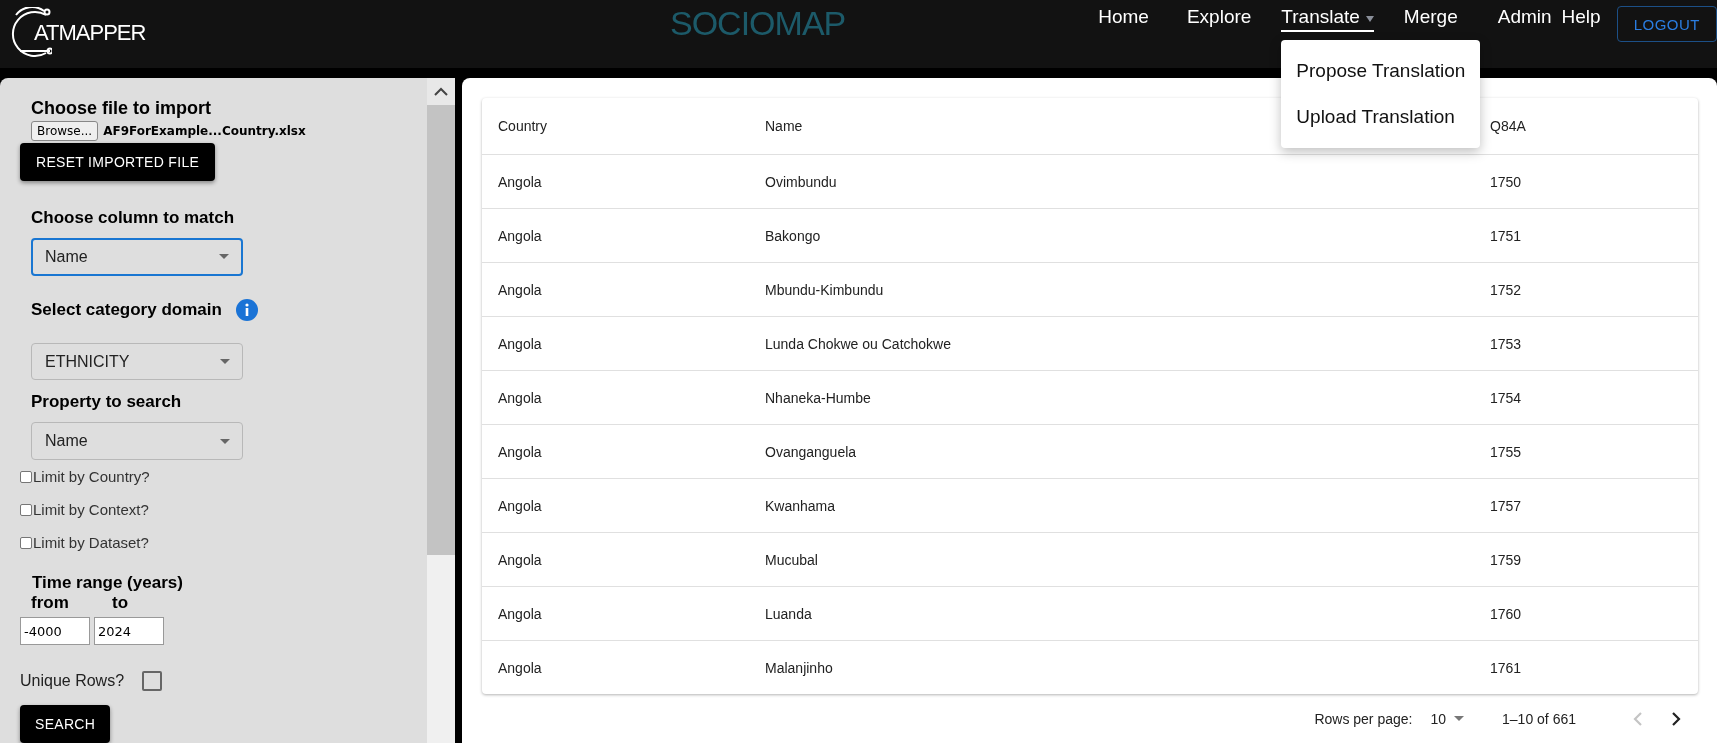 The height and width of the screenshot is (743, 1717). What do you see at coordinates (1506, 613) in the screenshot?
I see `table-cell-text: 1760` at bounding box center [1506, 613].